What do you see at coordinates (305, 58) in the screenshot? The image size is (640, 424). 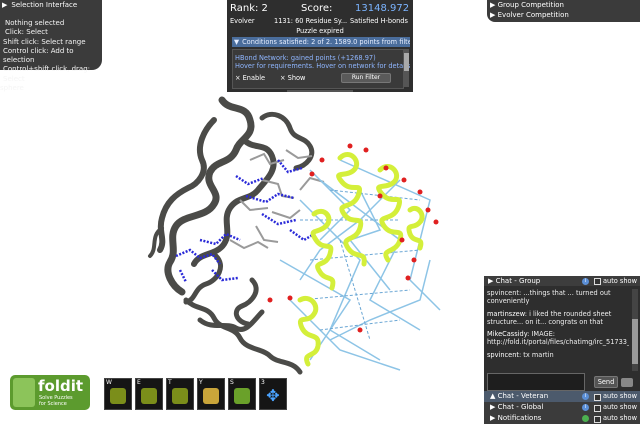 I see `filter-result: HBond Network: gained points (+1268.97)` at bounding box center [305, 58].